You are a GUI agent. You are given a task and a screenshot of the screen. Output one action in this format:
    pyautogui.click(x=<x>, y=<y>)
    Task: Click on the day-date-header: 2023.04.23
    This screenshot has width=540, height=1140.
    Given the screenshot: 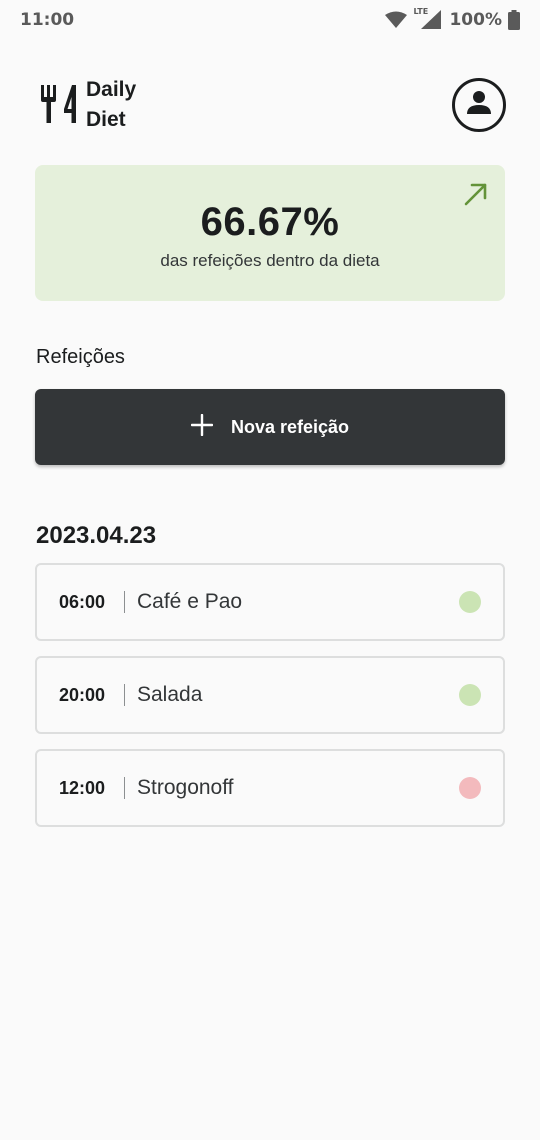 What is the action you would take?
    pyautogui.click(x=96, y=535)
    